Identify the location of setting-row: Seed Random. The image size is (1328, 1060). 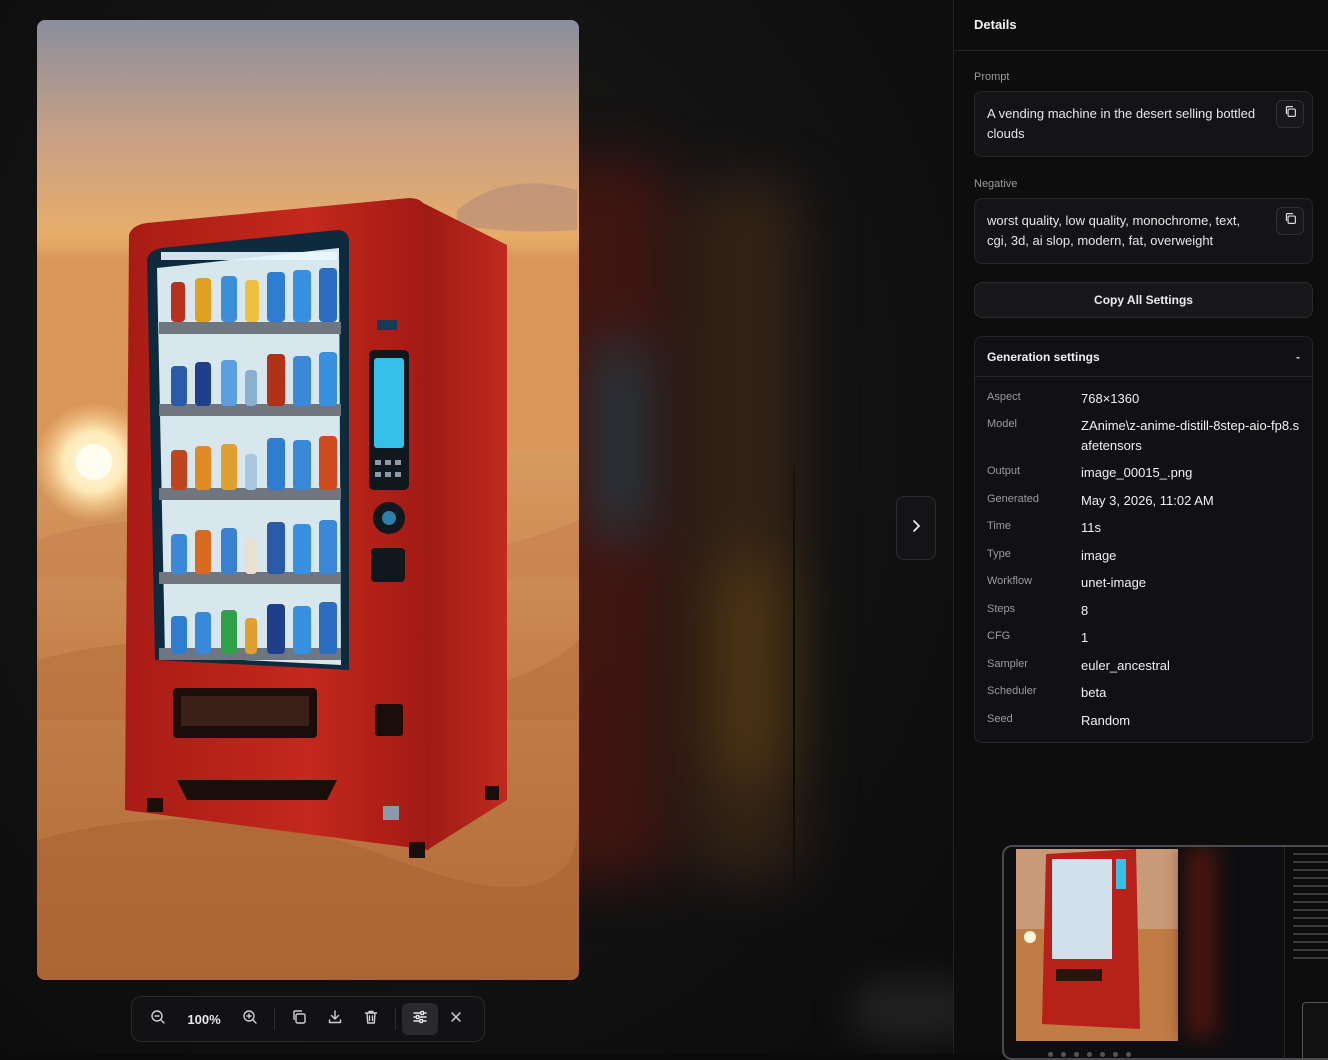
(1144, 721).